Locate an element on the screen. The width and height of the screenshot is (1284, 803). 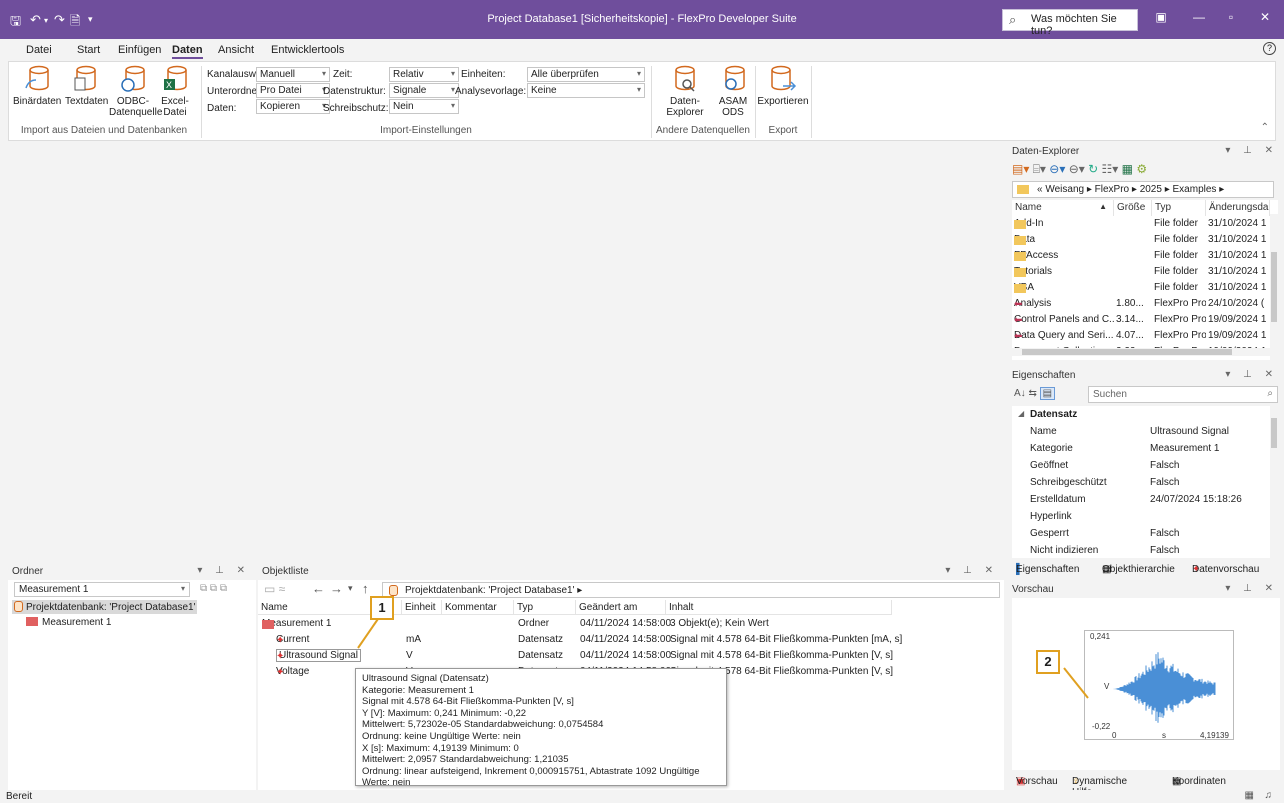
analysevorlage-select: Keine ▾ is located at coordinates (586, 90).